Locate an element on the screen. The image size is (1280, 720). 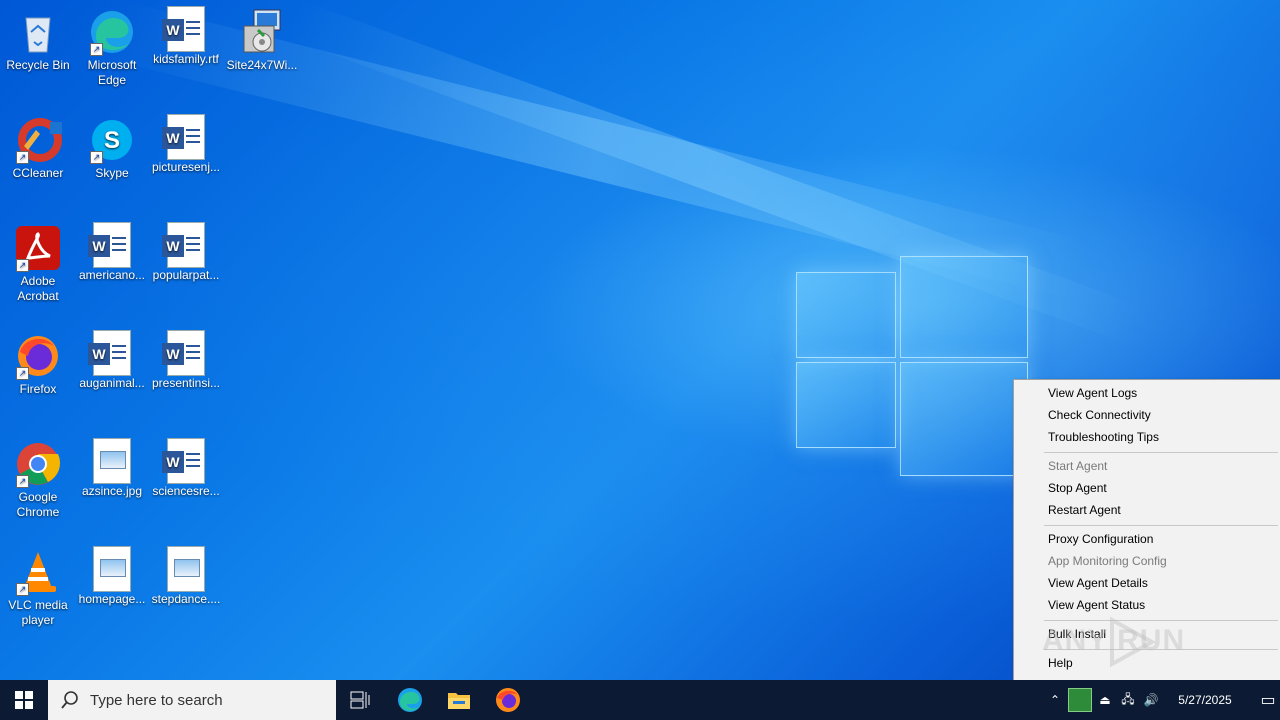
notification-center-icon: ▭ is located at coordinates (1264, 700).